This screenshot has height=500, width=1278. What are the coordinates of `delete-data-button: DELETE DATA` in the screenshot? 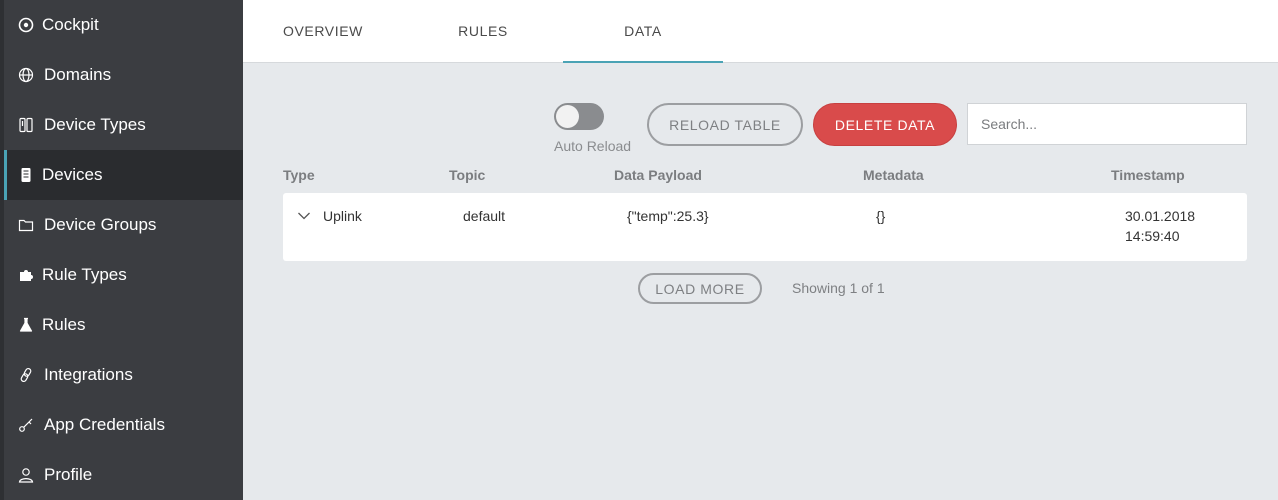 It's located at (885, 124).